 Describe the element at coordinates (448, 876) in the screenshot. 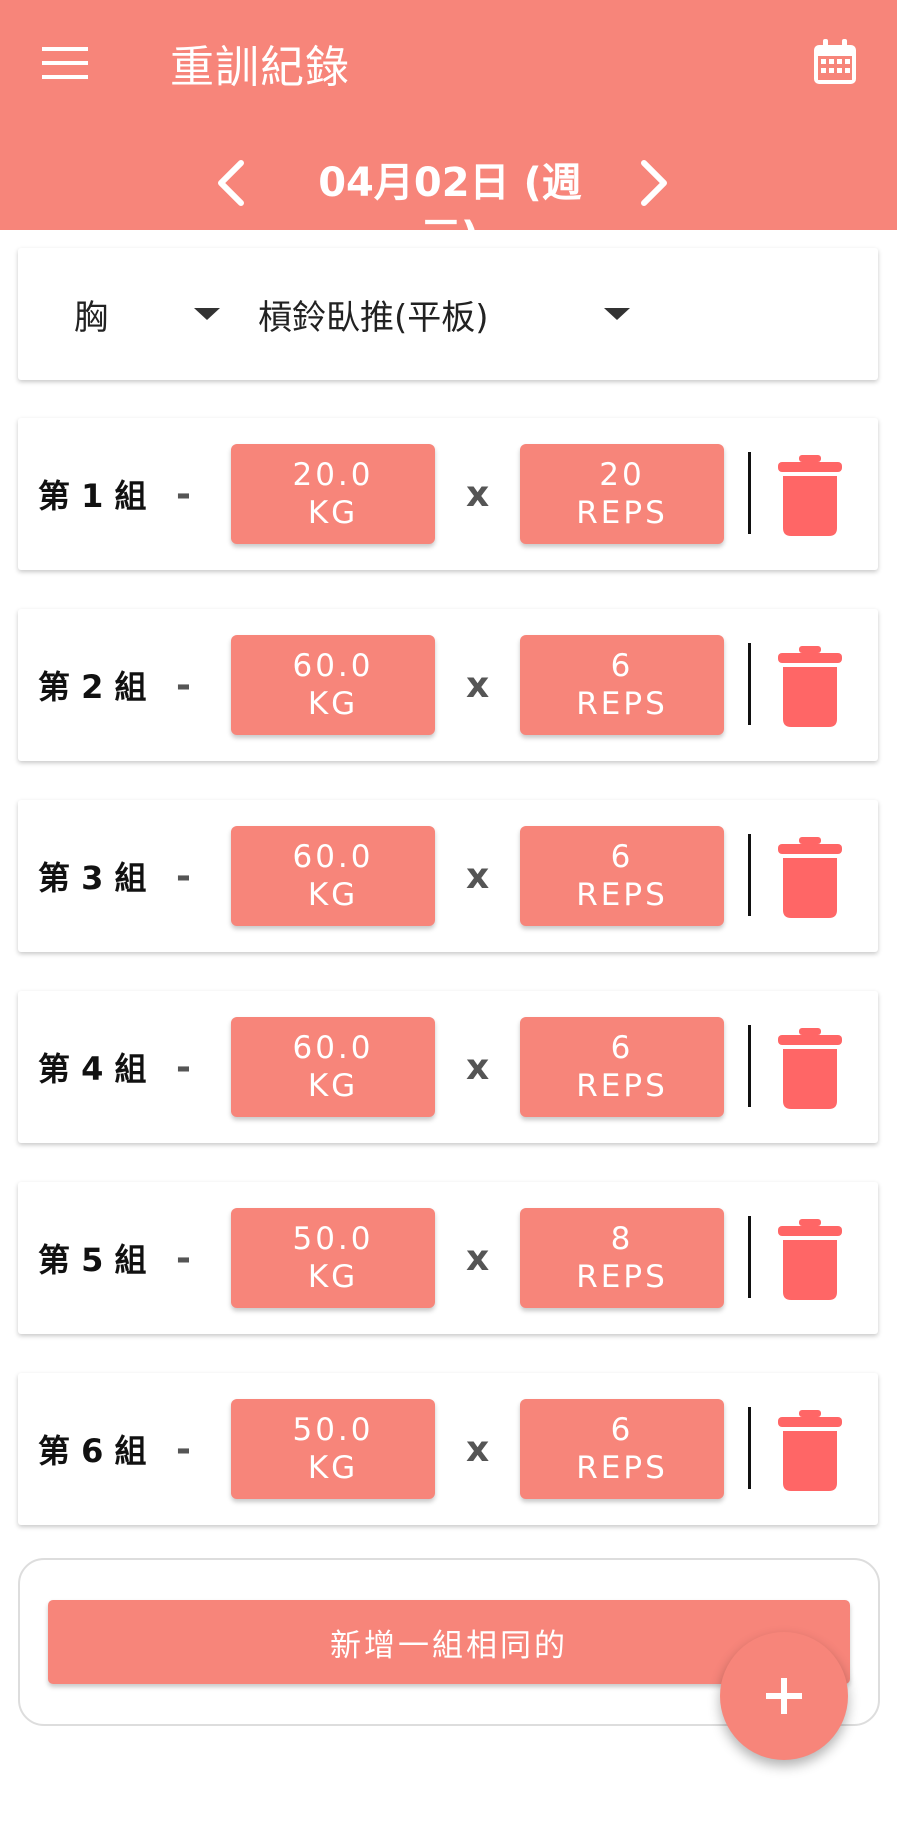

I see `set-row-3: 第 3 組 - 60.0 KG x 6 REPS` at that location.